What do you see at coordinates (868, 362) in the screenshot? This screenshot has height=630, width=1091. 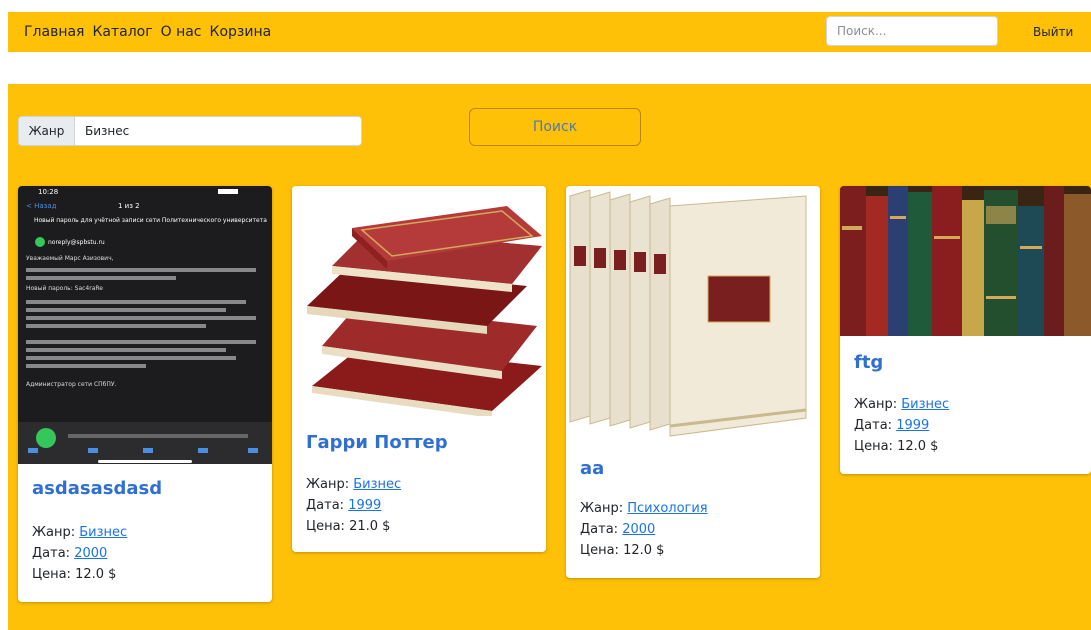 I see `book-title: ftg` at bounding box center [868, 362].